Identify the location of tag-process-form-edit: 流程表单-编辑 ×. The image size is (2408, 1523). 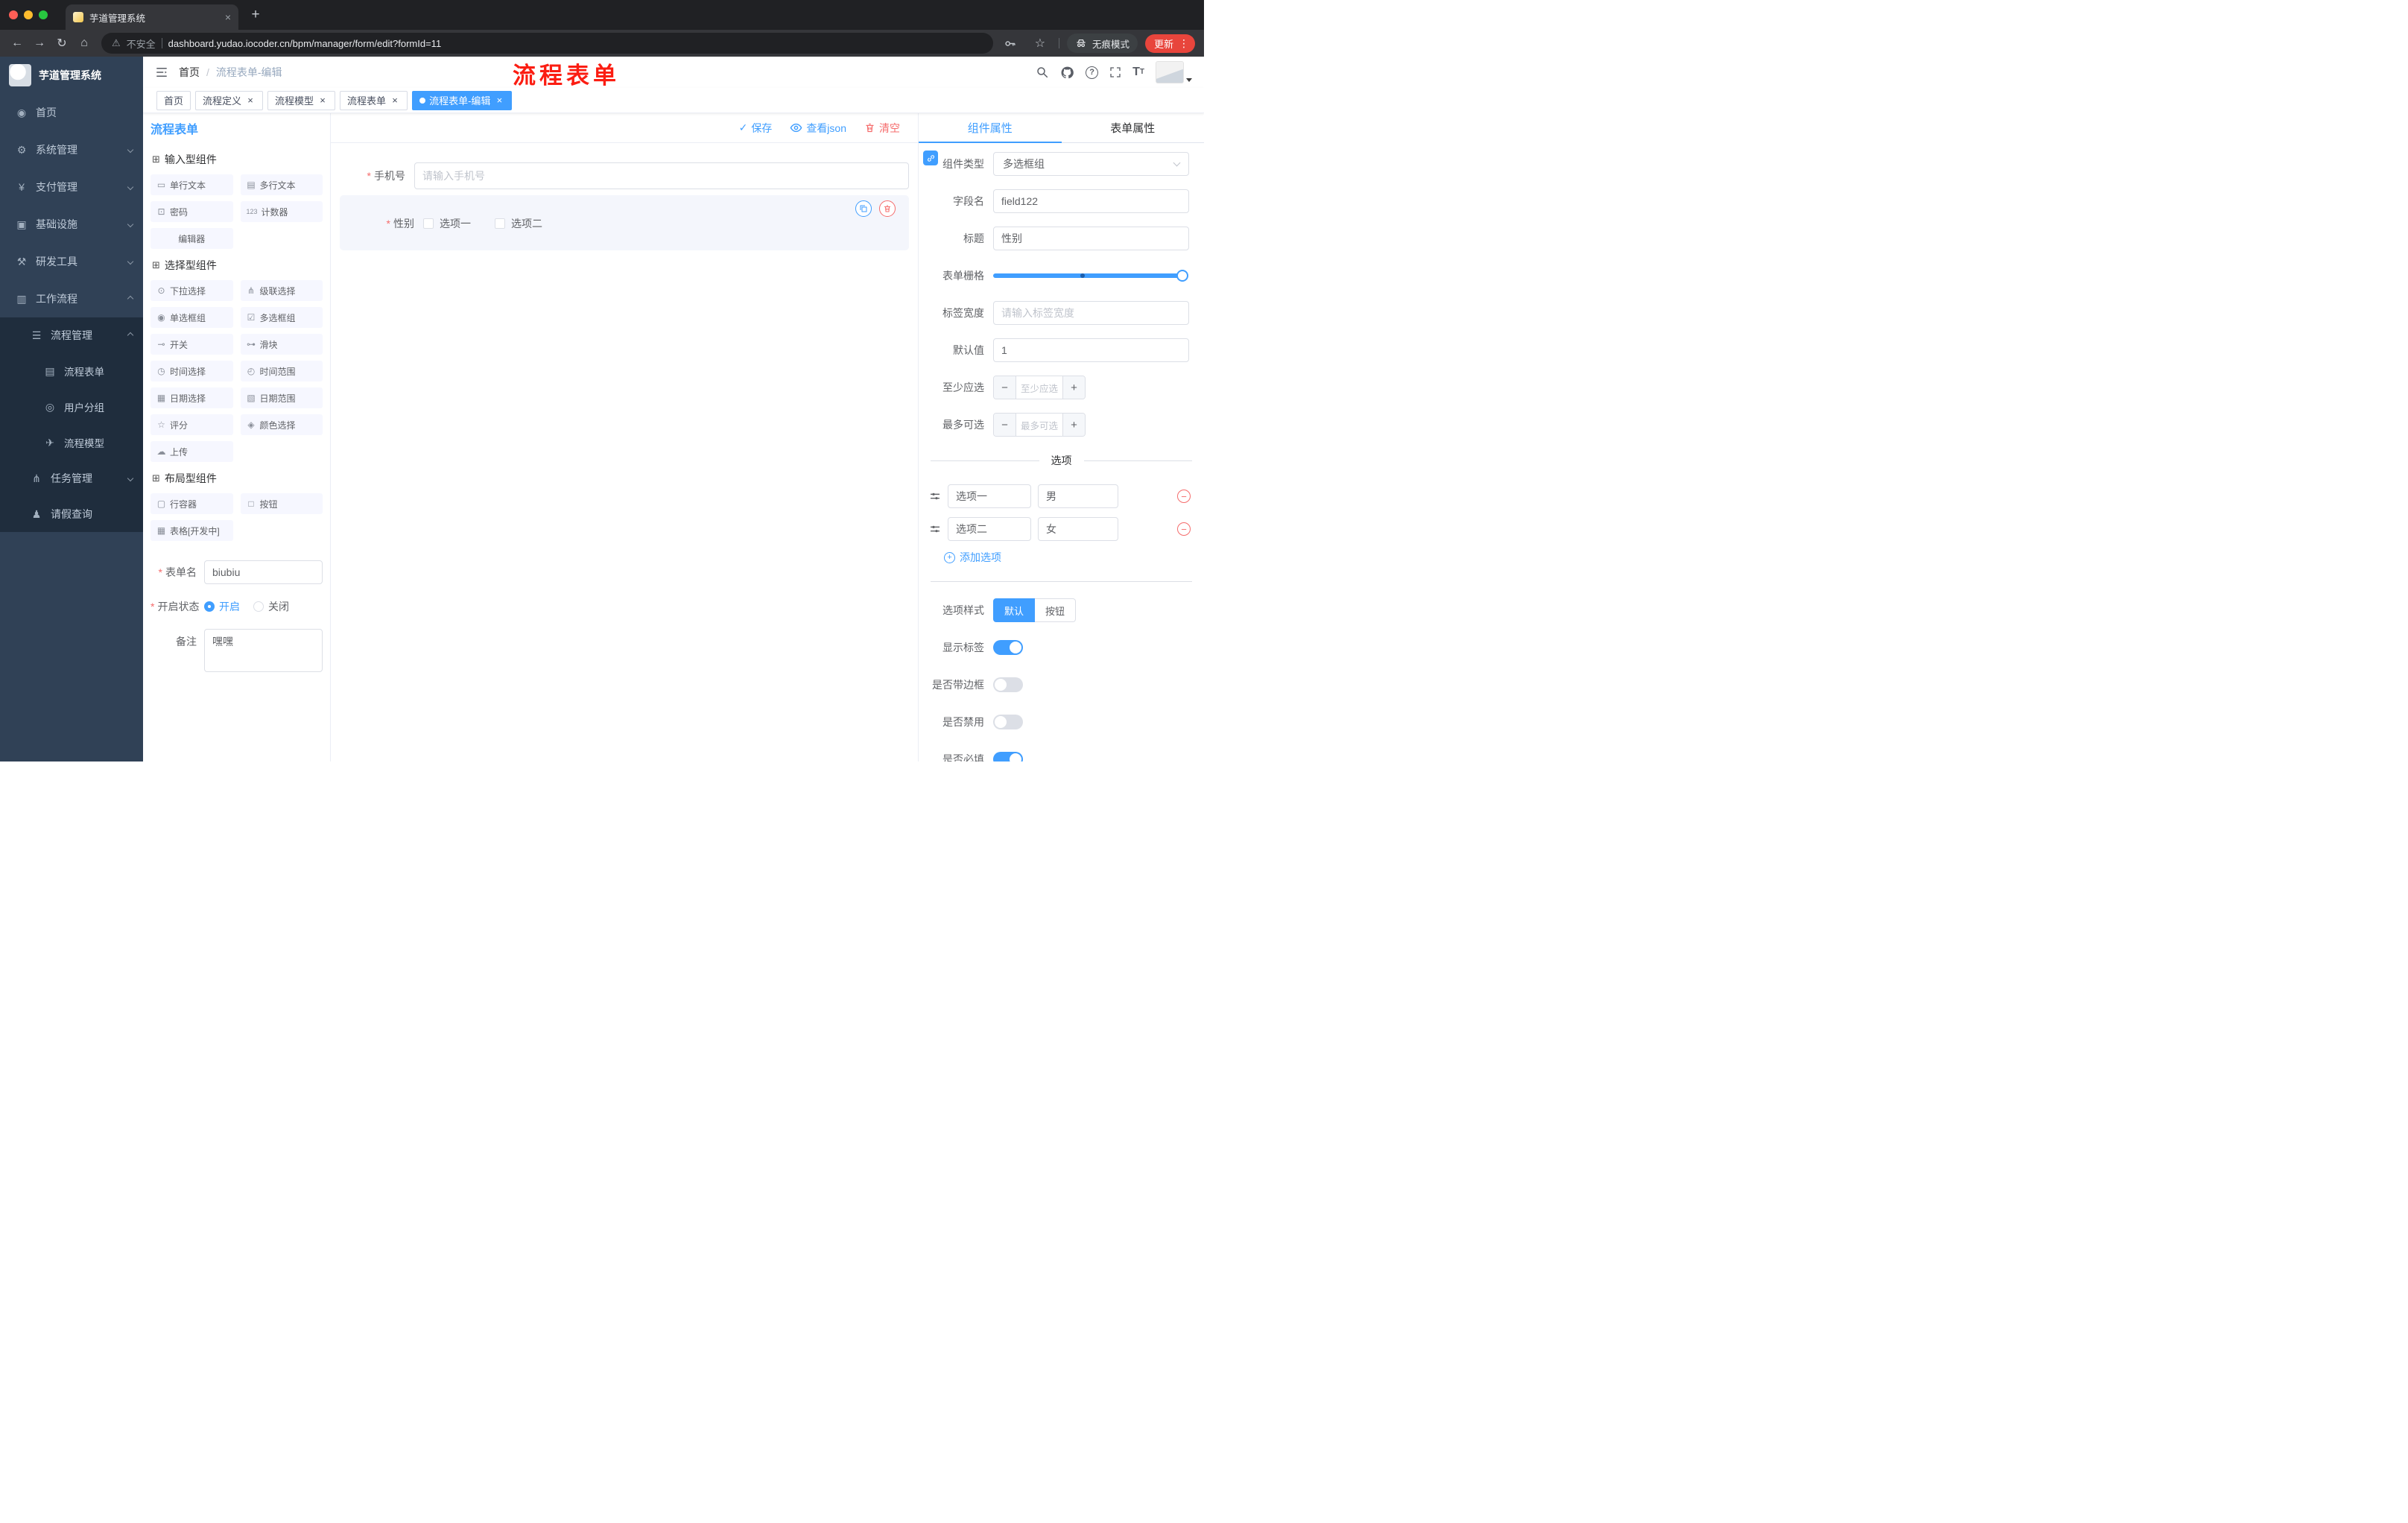
(462, 100).